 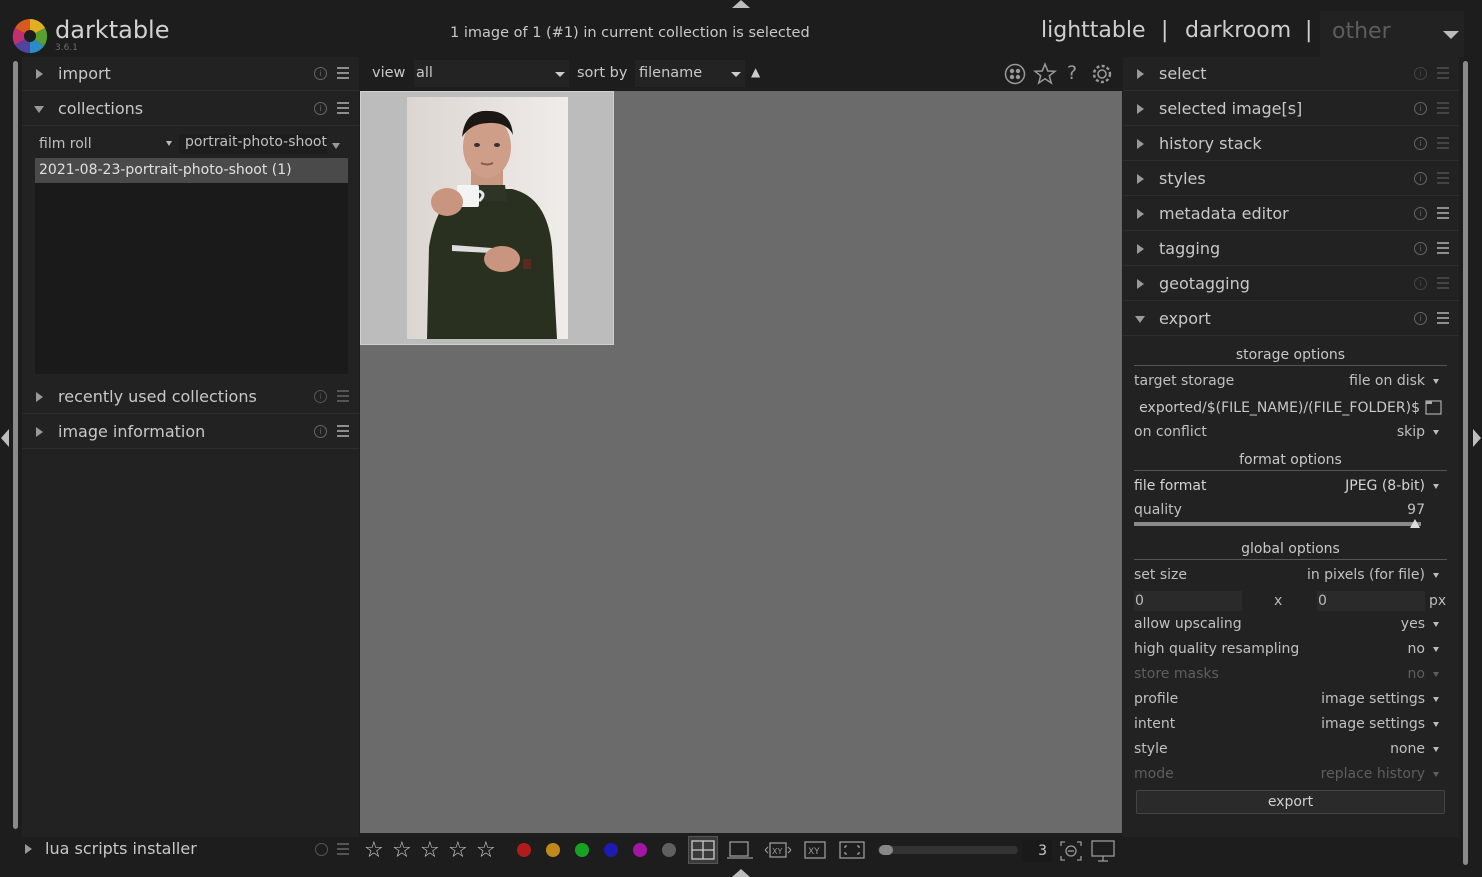 I want to click on help-icon: ?, so click(x=1072, y=73).